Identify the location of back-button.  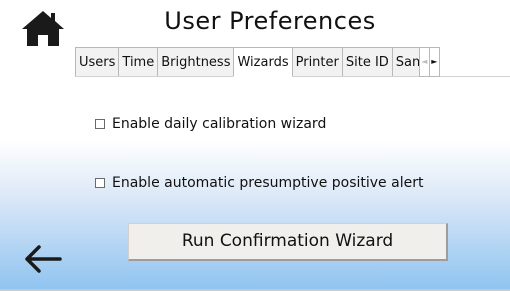
(43, 259).